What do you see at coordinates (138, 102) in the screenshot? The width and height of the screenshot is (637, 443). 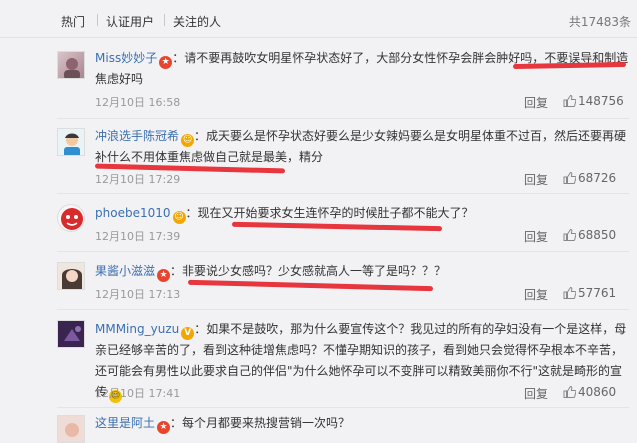 I see `comment-time: 12月10日 16:58` at bounding box center [138, 102].